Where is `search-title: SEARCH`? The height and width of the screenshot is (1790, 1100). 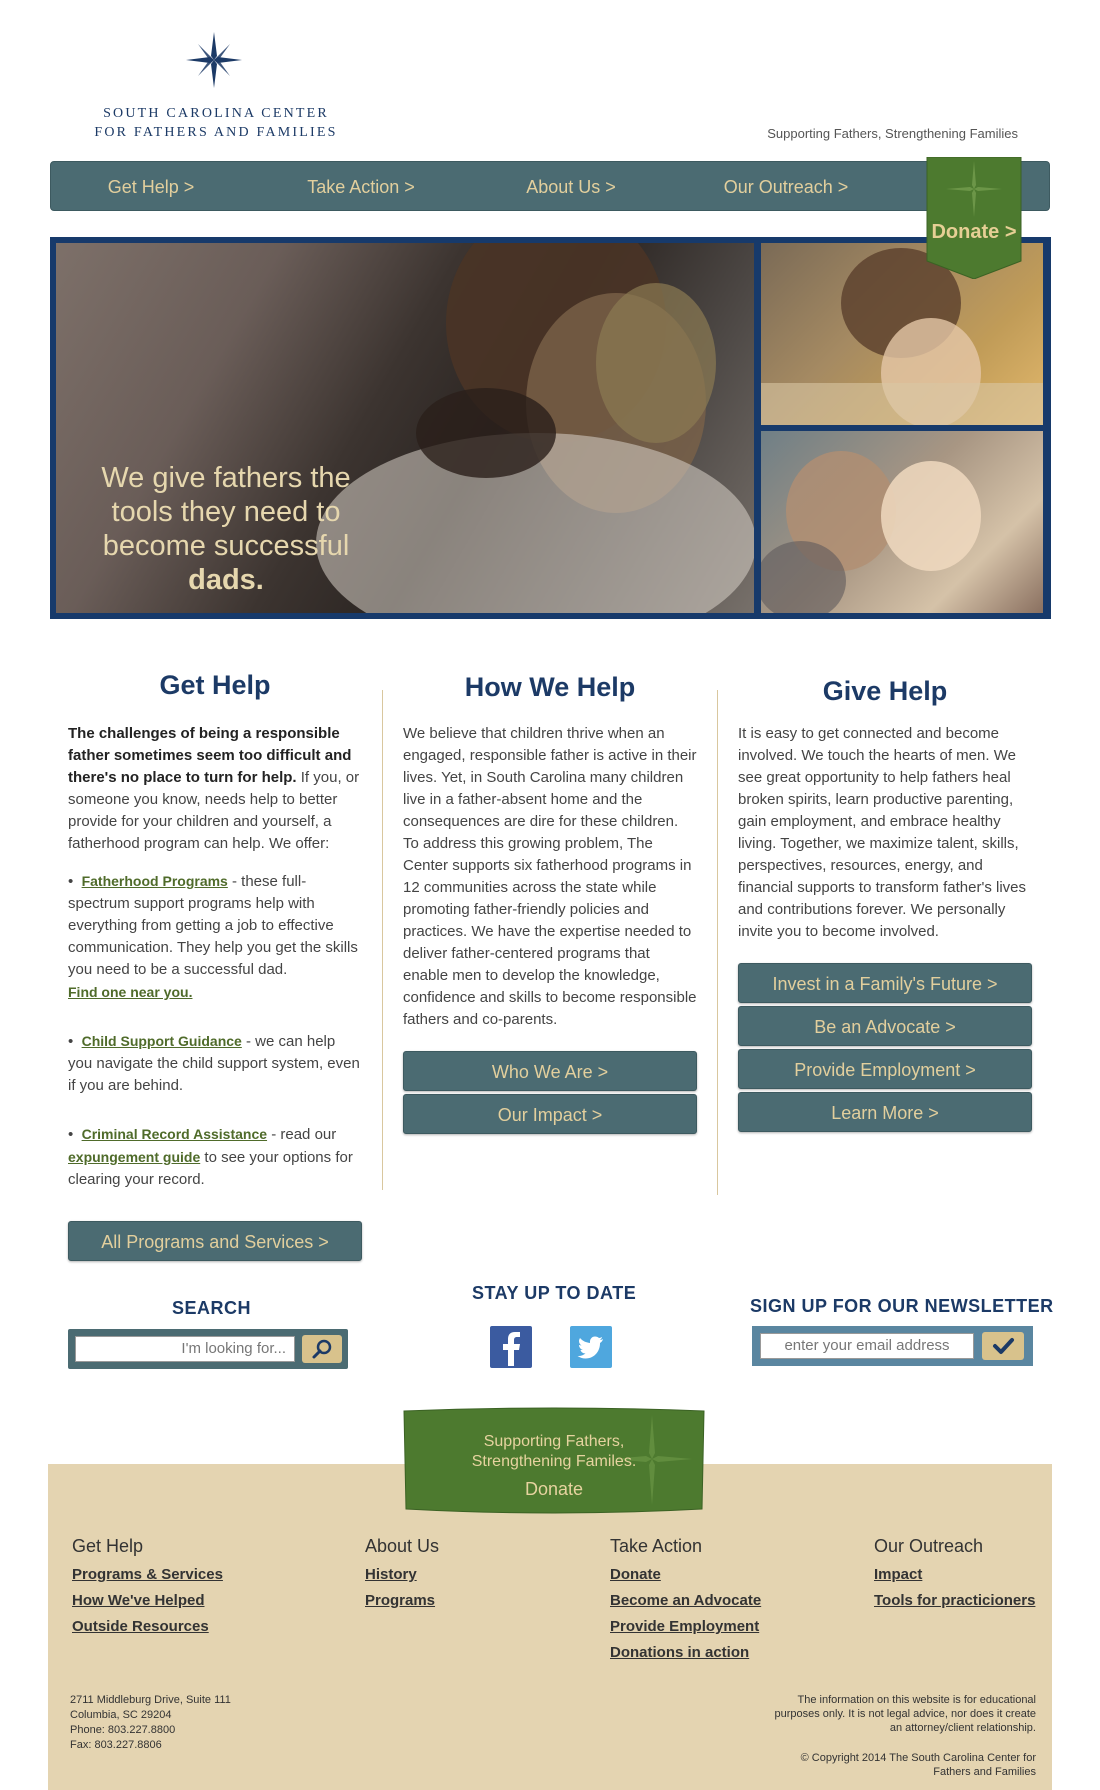
search-title: SEARCH is located at coordinates (212, 1308).